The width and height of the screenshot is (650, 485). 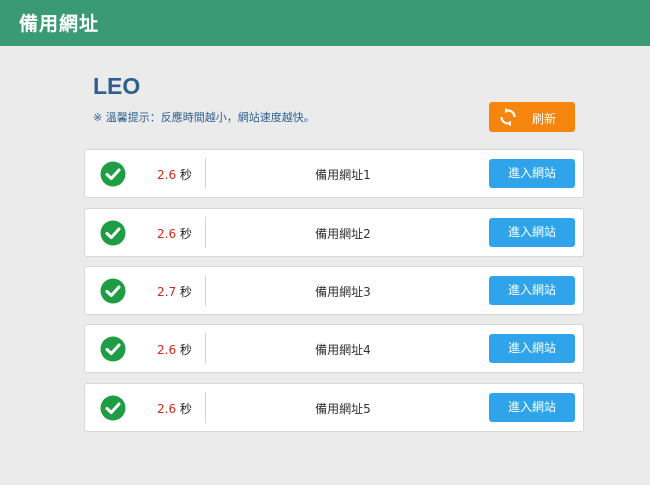 What do you see at coordinates (325, 23) in the screenshot?
I see `top-bar: 備用網址` at bounding box center [325, 23].